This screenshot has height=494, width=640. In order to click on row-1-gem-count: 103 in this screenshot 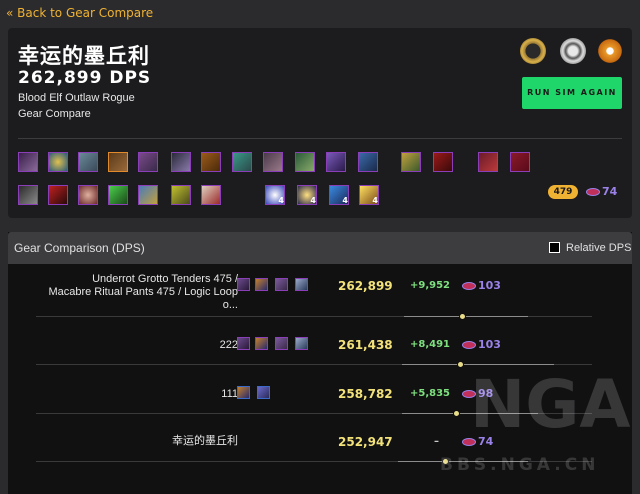, I will do `click(489, 285)`.